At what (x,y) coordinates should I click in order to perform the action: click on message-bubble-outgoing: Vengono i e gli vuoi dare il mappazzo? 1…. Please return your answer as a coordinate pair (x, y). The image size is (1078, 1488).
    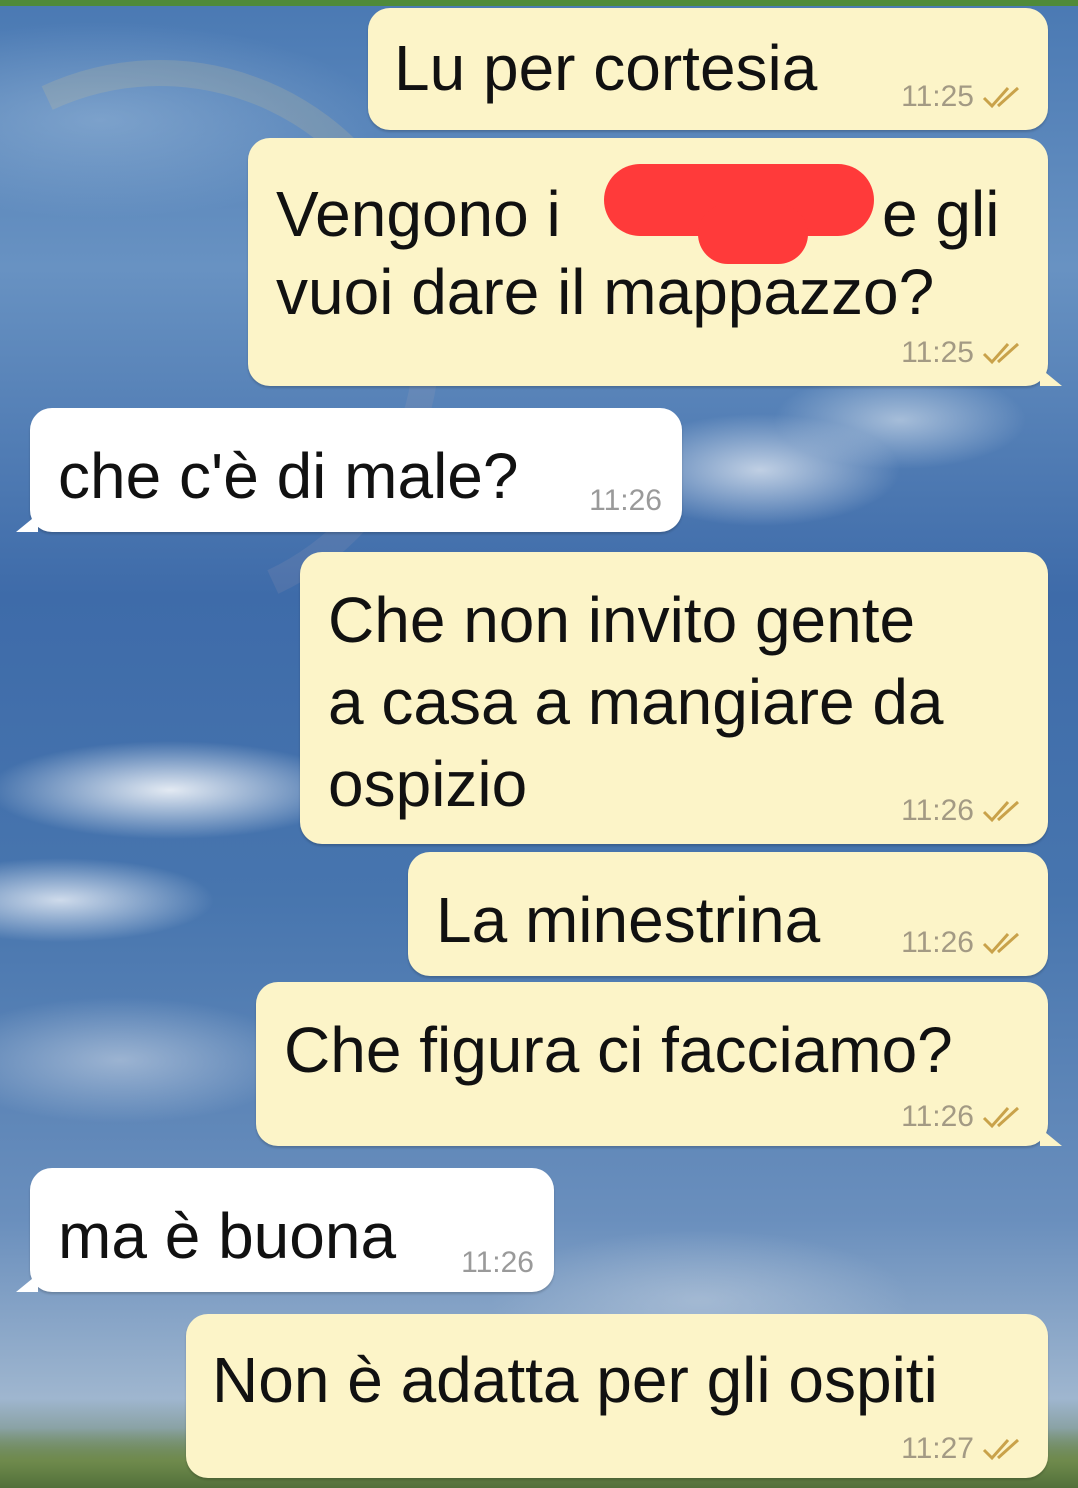
    Looking at the image, I should click on (655, 262).